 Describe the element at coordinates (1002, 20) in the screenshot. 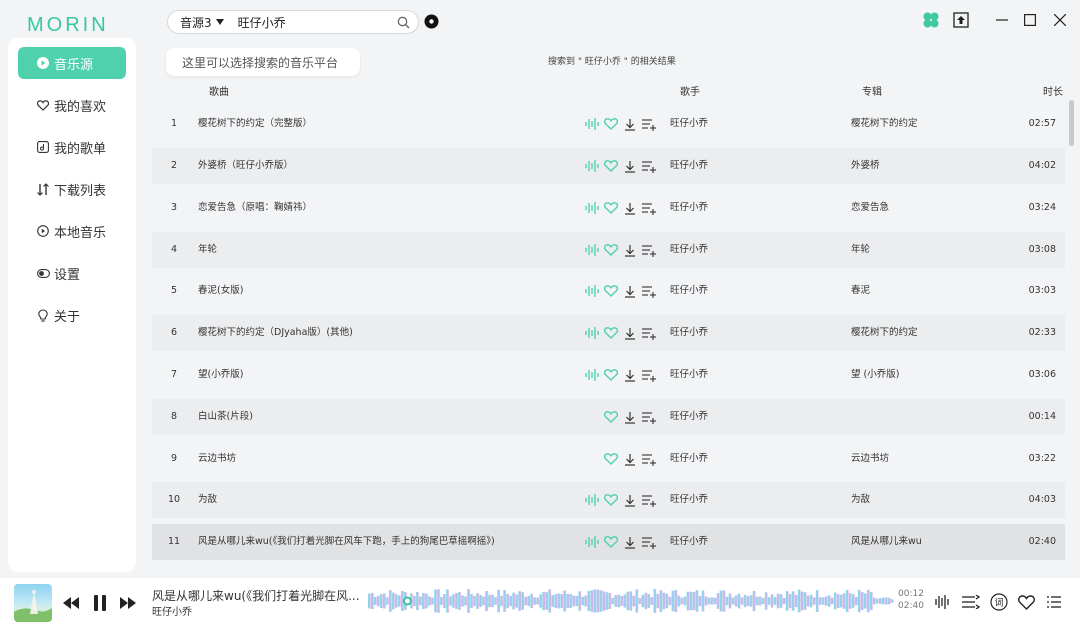

I see `minimize-icon` at that location.